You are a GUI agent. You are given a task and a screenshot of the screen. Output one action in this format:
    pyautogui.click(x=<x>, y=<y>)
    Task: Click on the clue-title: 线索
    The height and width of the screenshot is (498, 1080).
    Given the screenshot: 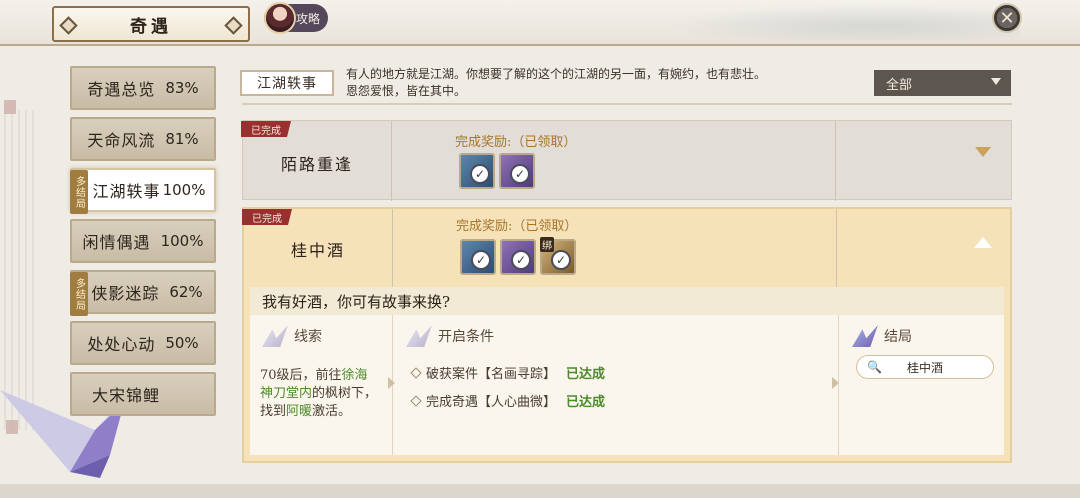 What is the action you would take?
    pyautogui.click(x=308, y=337)
    